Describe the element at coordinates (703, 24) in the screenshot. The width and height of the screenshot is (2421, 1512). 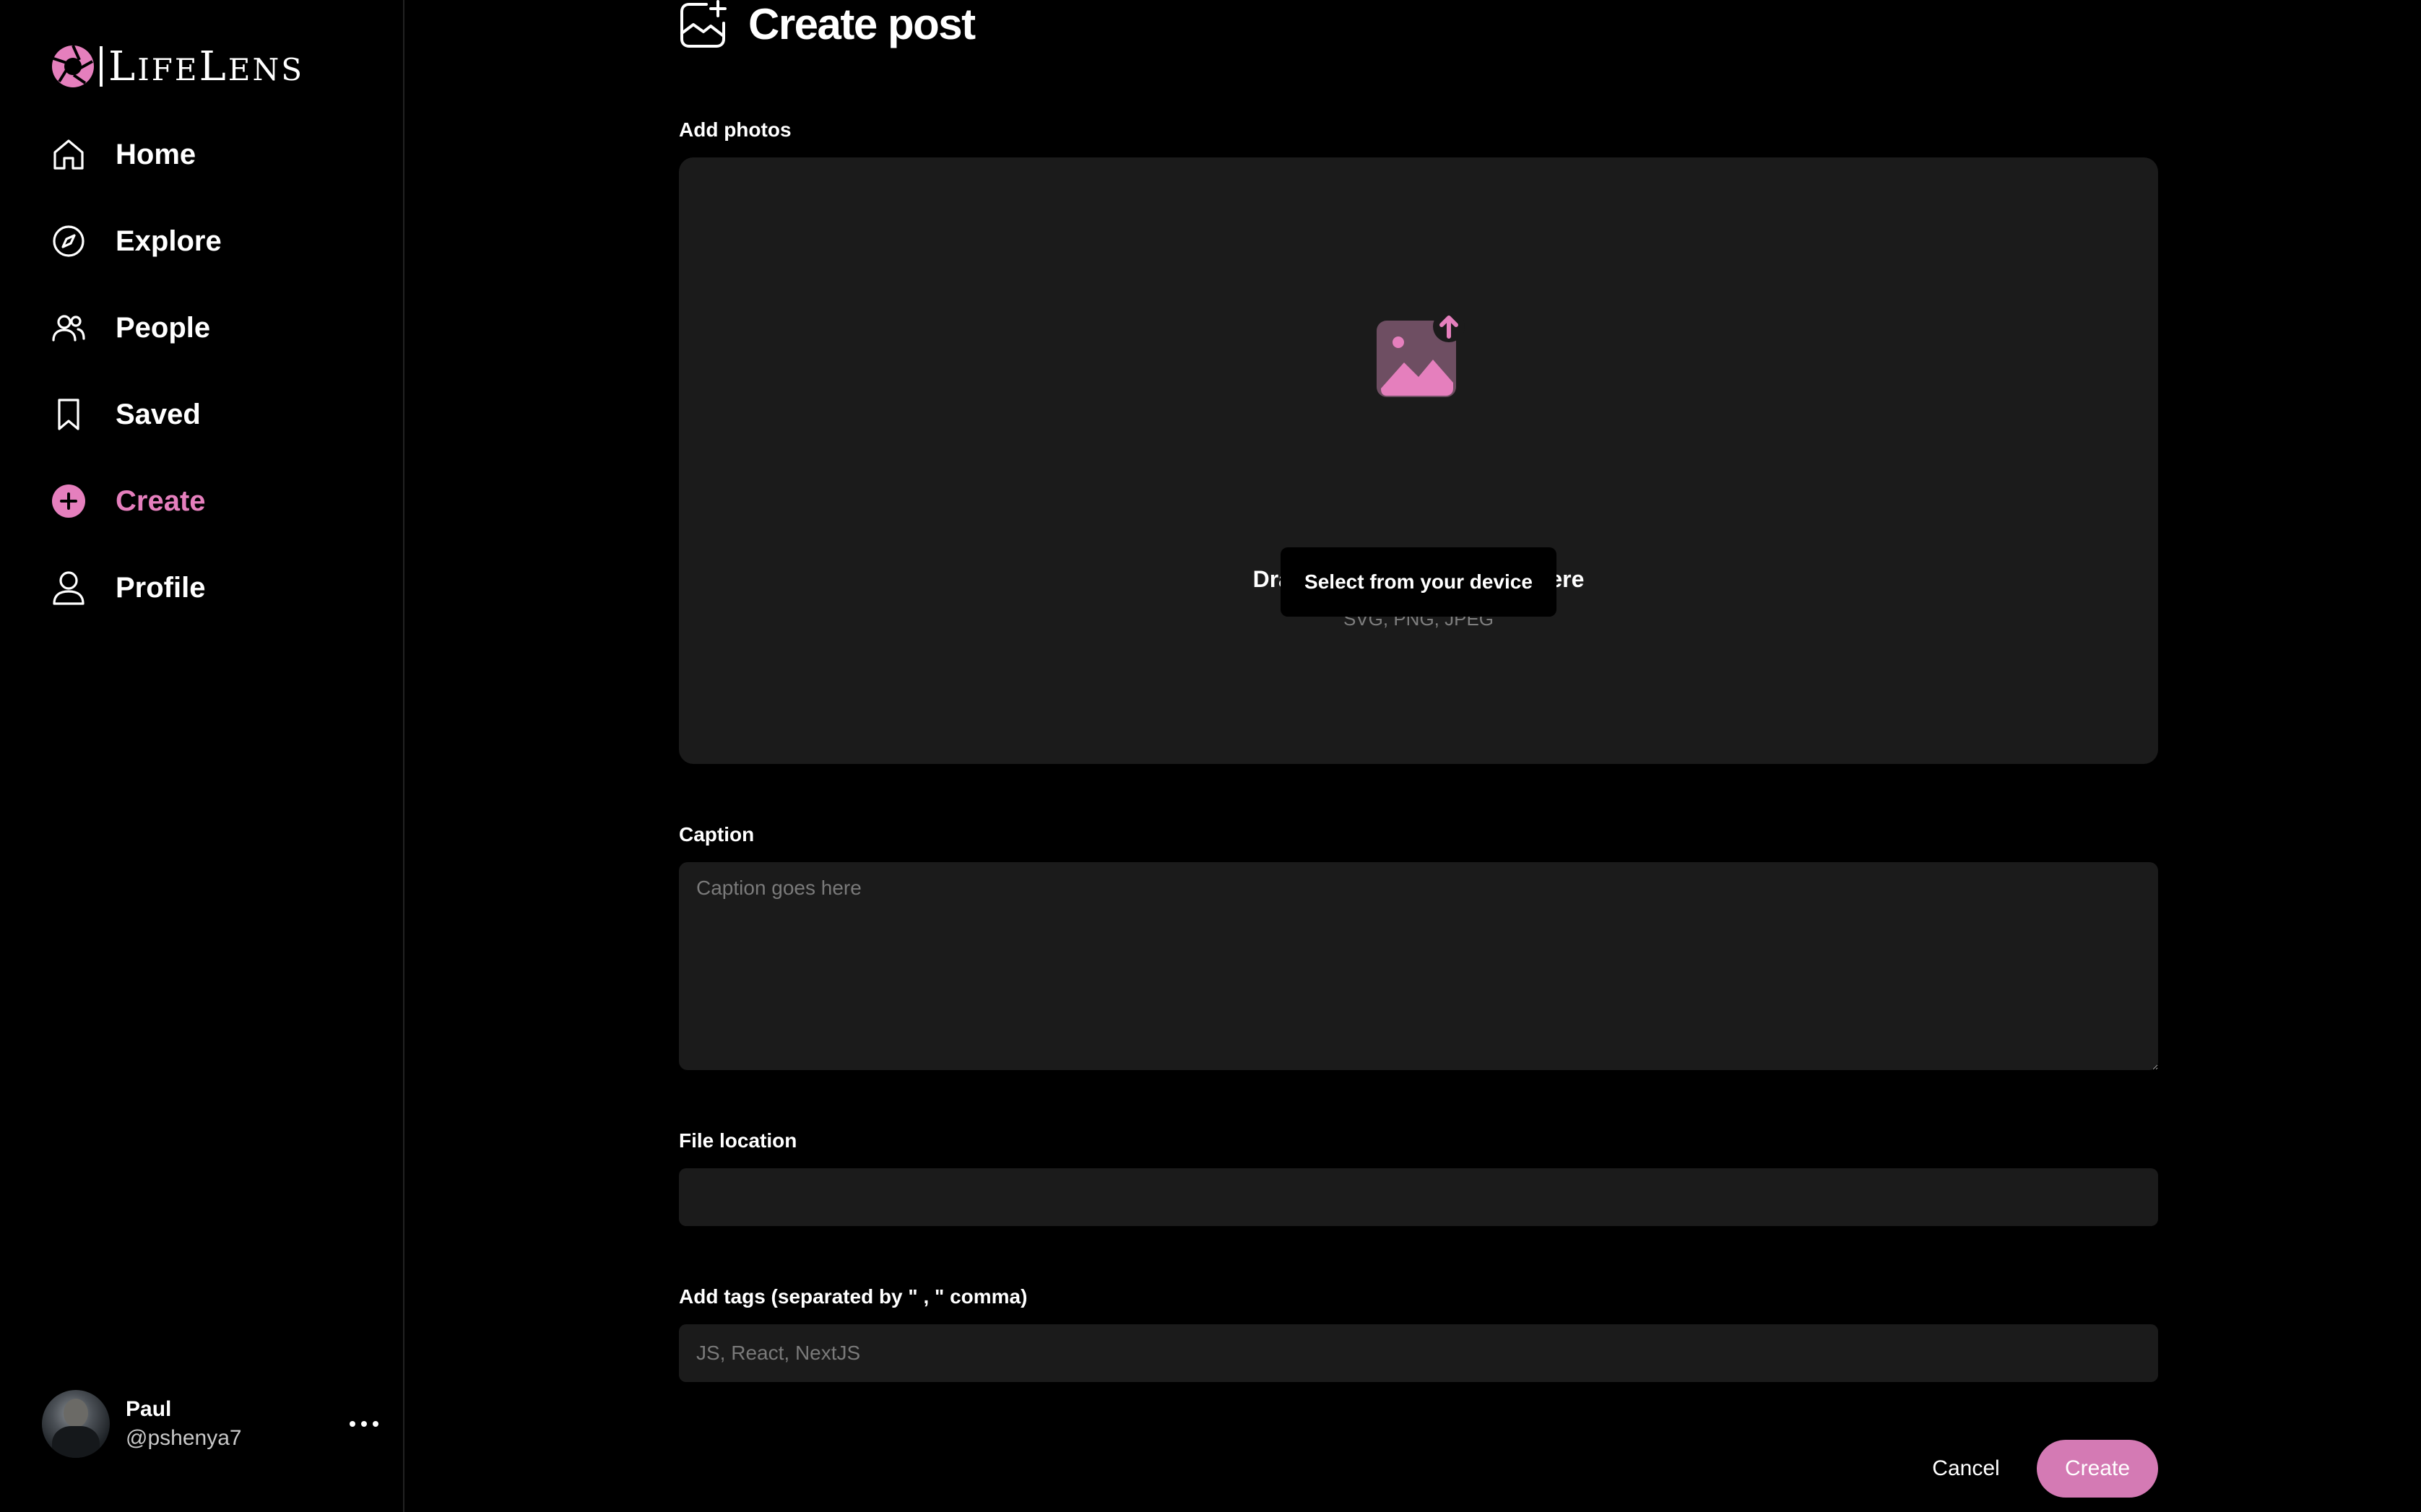
I see `add-image-icon` at that location.